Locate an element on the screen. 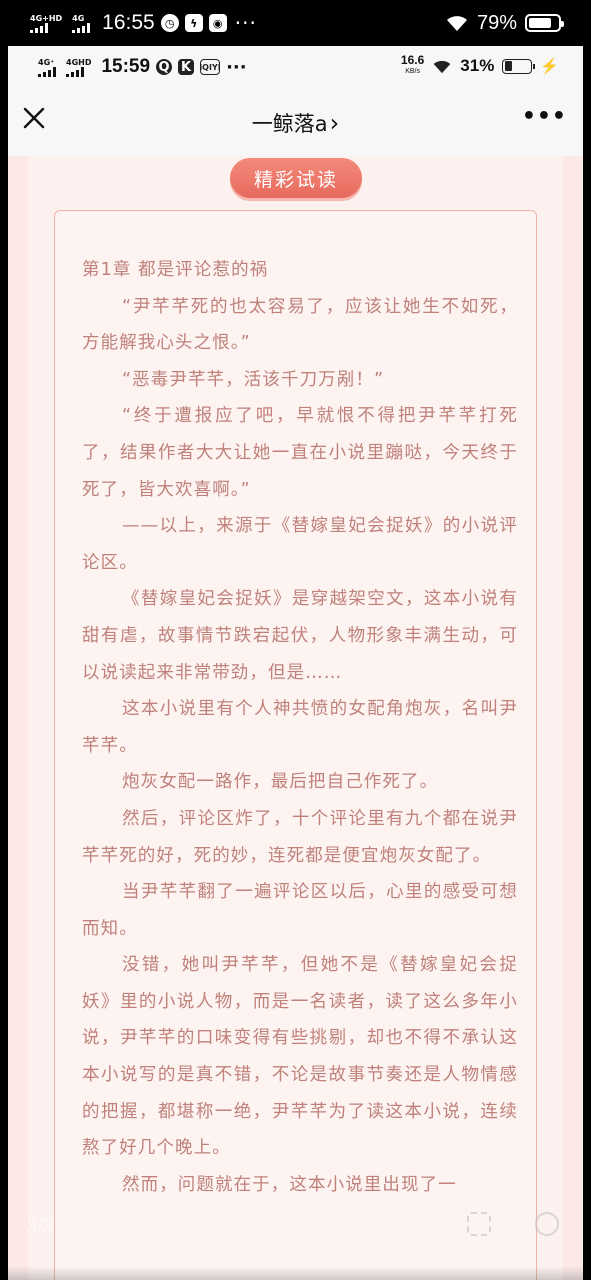 The height and width of the screenshot is (1280, 591). share-icon is located at coordinates (547, 1224).